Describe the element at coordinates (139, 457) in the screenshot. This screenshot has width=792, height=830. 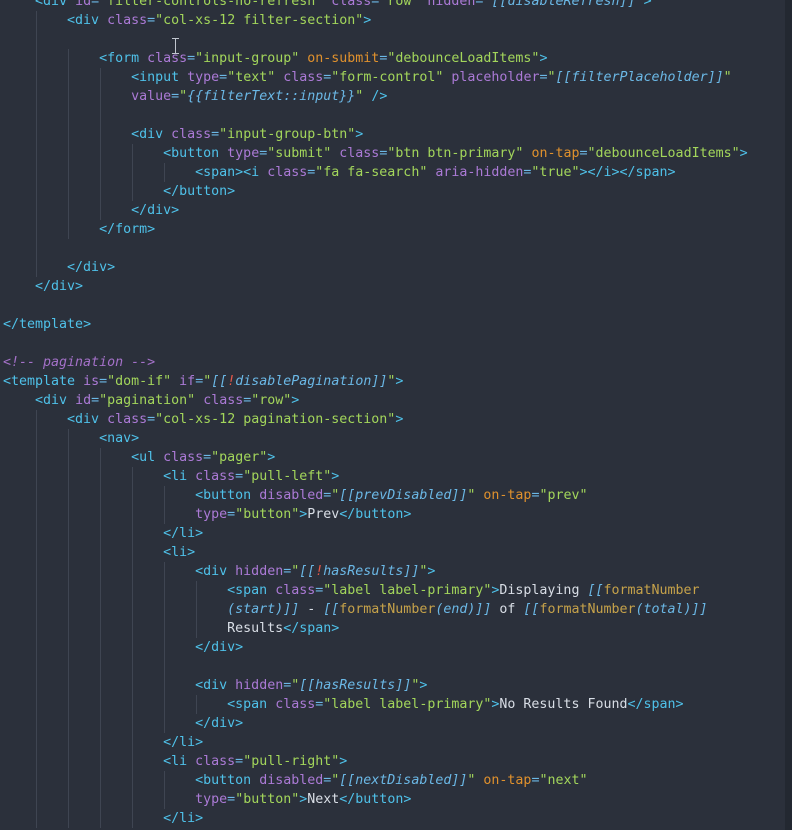
I see `code-line: <ul class="pager">` at that location.